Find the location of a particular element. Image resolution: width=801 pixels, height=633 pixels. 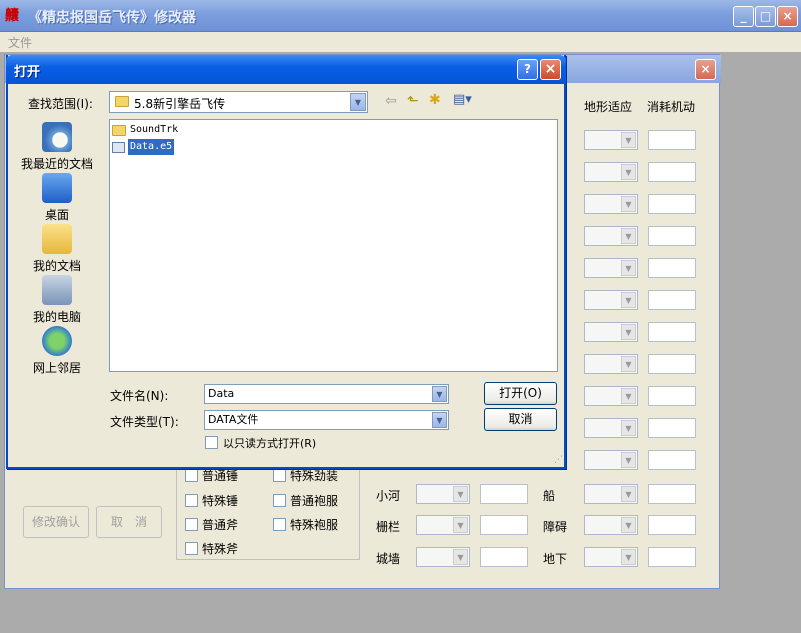

filetype-label: 文件类型(T): is located at coordinates (144, 422).